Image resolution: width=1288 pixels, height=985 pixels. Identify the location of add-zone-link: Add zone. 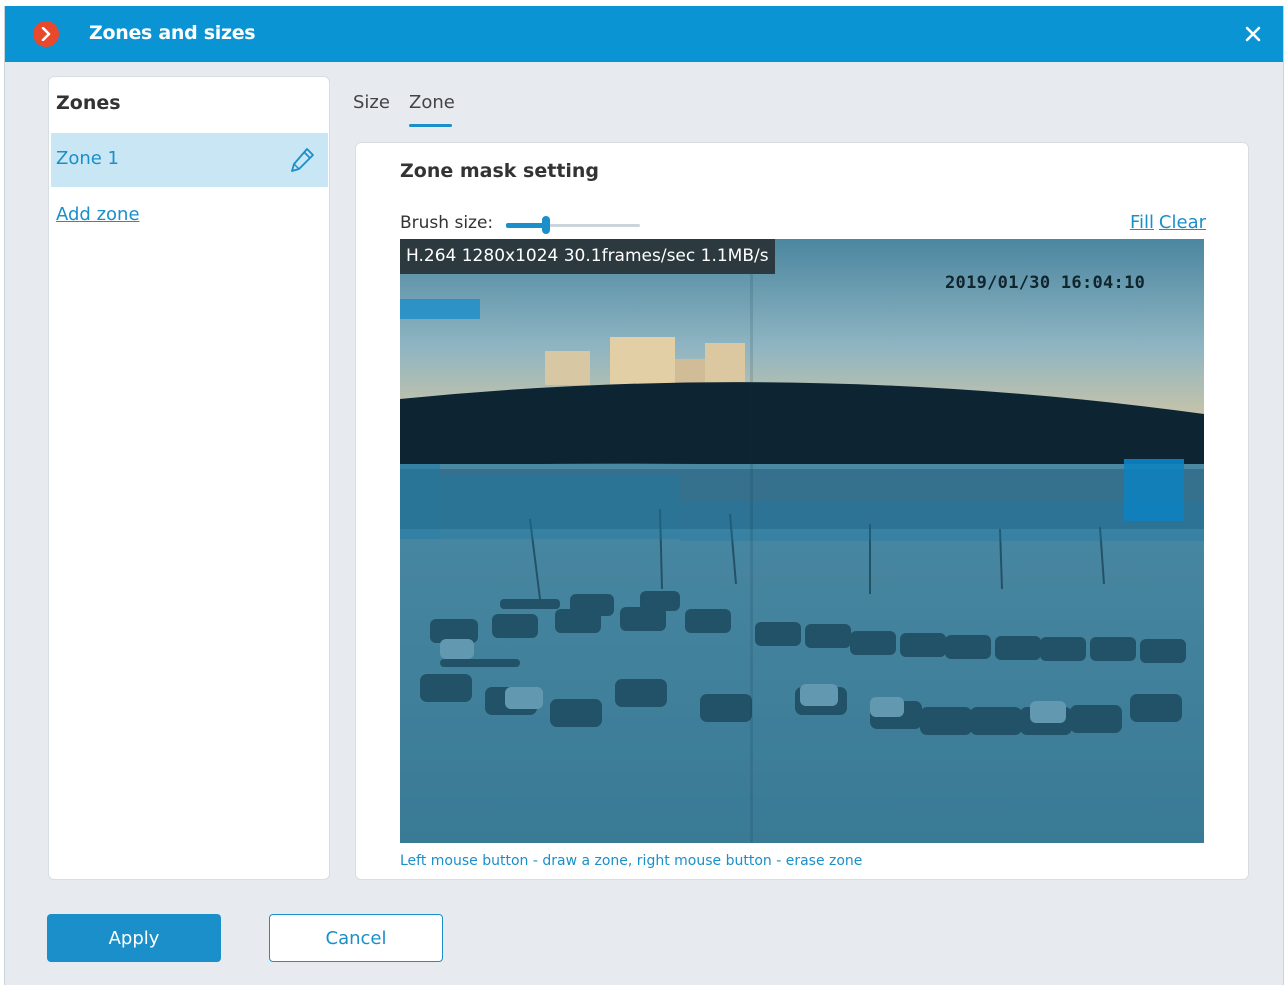
(98, 214).